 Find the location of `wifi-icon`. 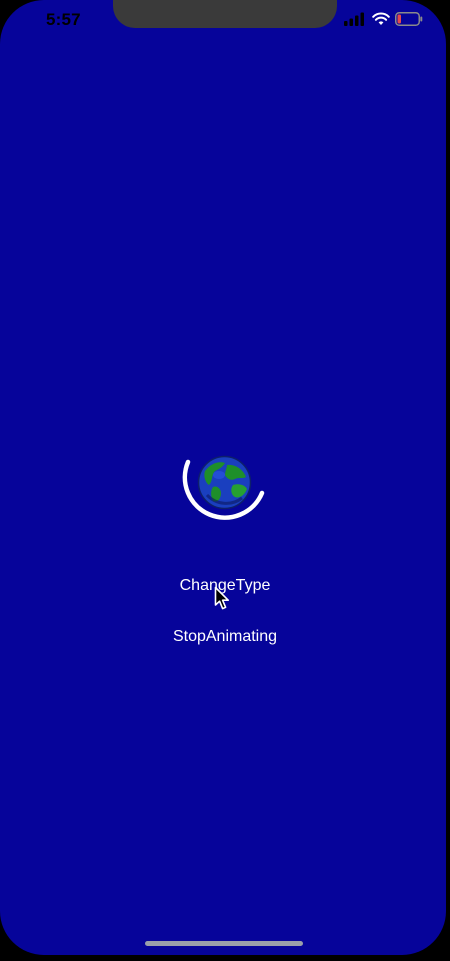

wifi-icon is located at coordinates (381, 18).